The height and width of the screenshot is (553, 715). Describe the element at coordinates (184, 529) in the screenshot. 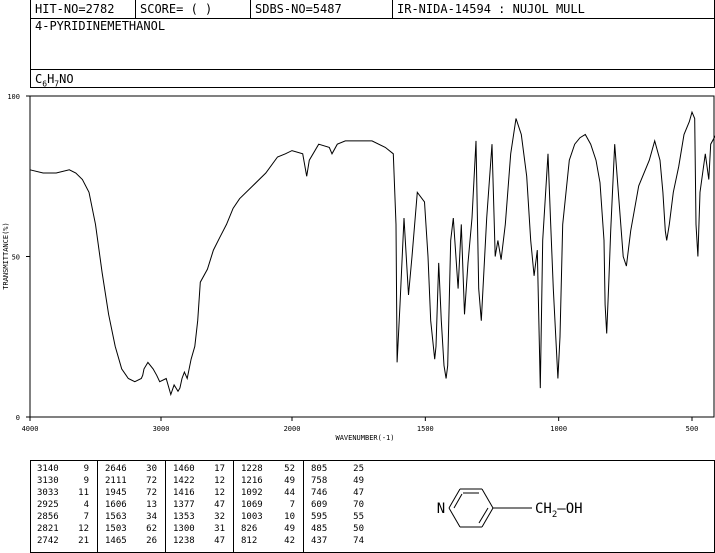

I see `peak-wavenumber: 1300` at that location.